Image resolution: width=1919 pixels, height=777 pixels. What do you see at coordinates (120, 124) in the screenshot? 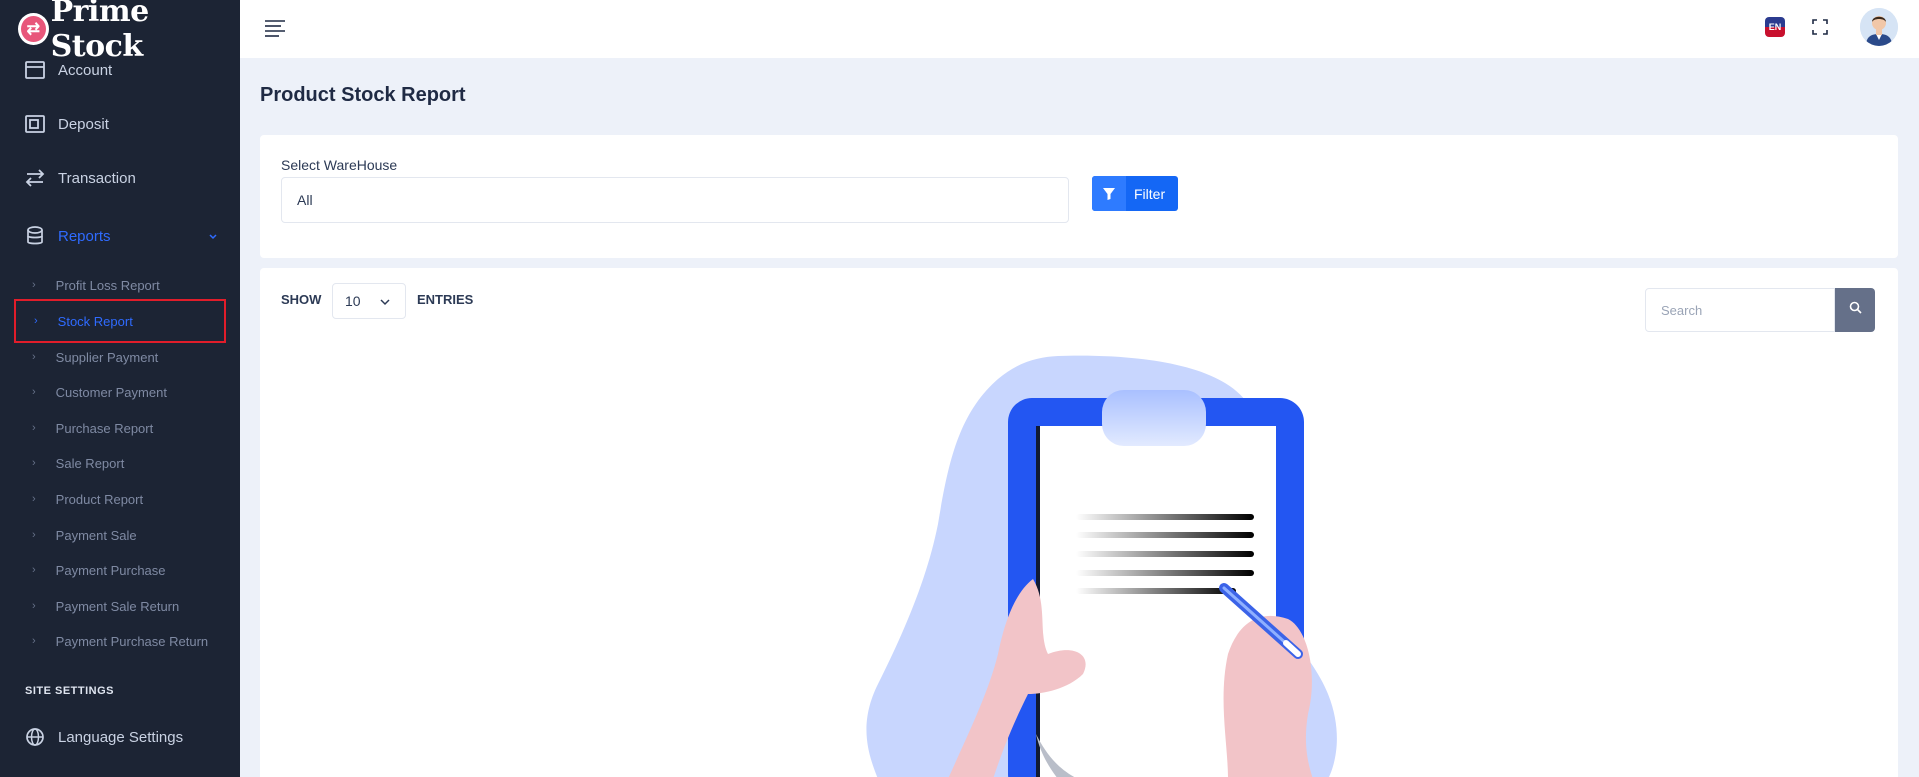
I see `sidebar-item-deposit: Deposit` at bounding box center [120, 124].